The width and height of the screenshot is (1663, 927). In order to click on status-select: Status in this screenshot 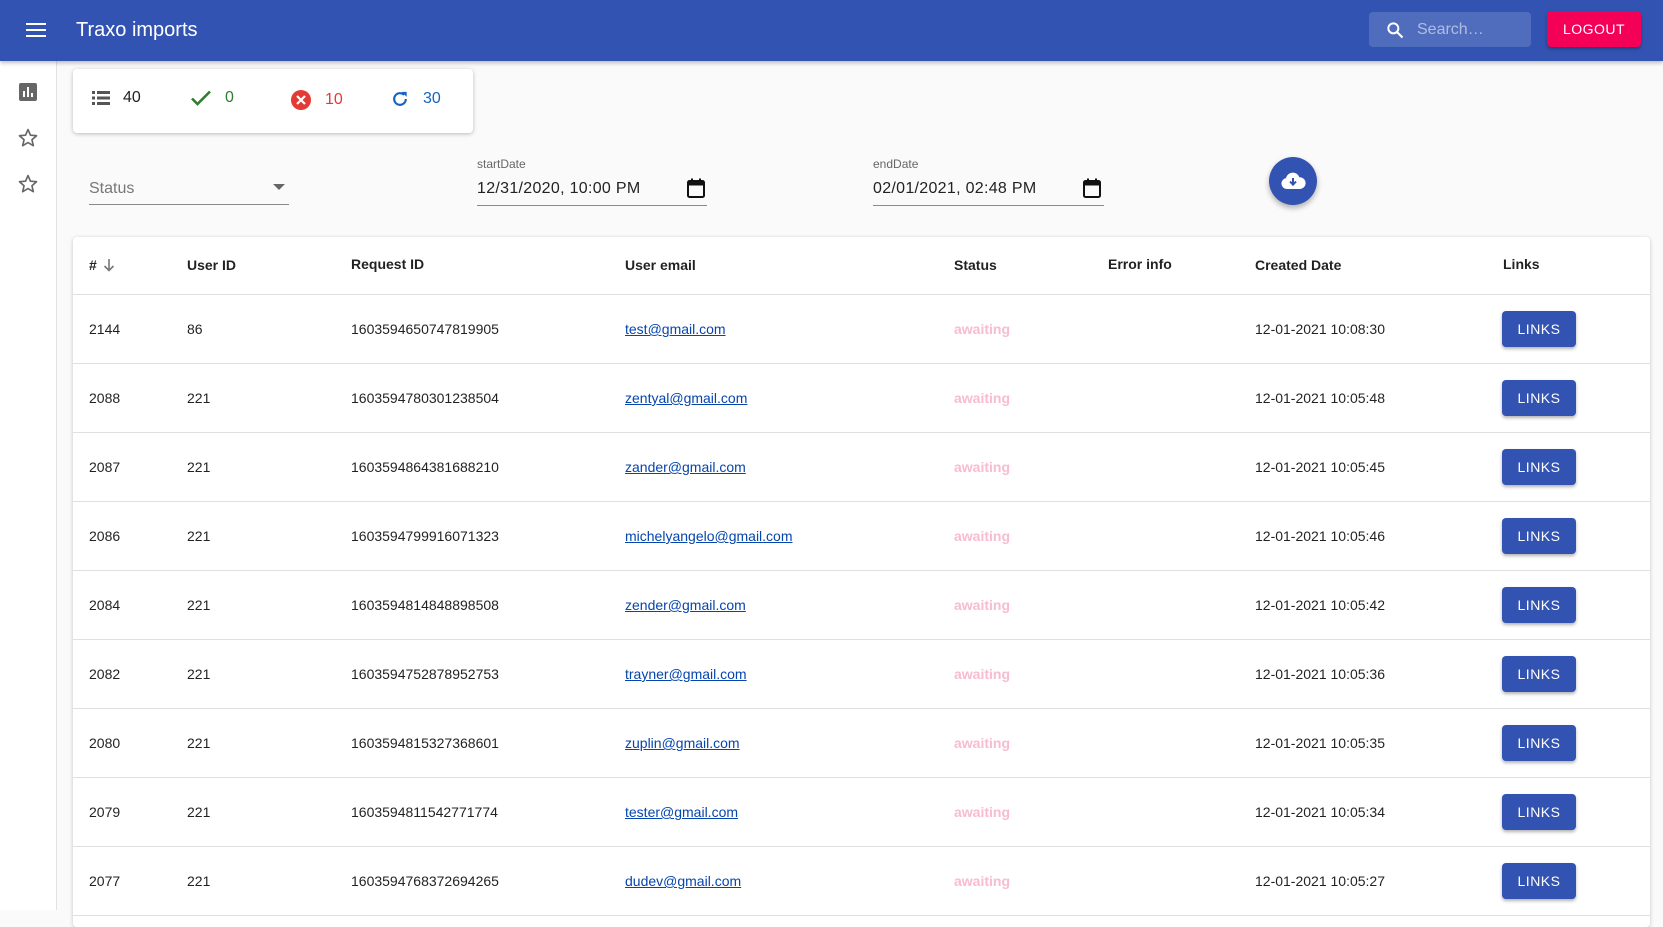, I will do `click(189, 190)`.